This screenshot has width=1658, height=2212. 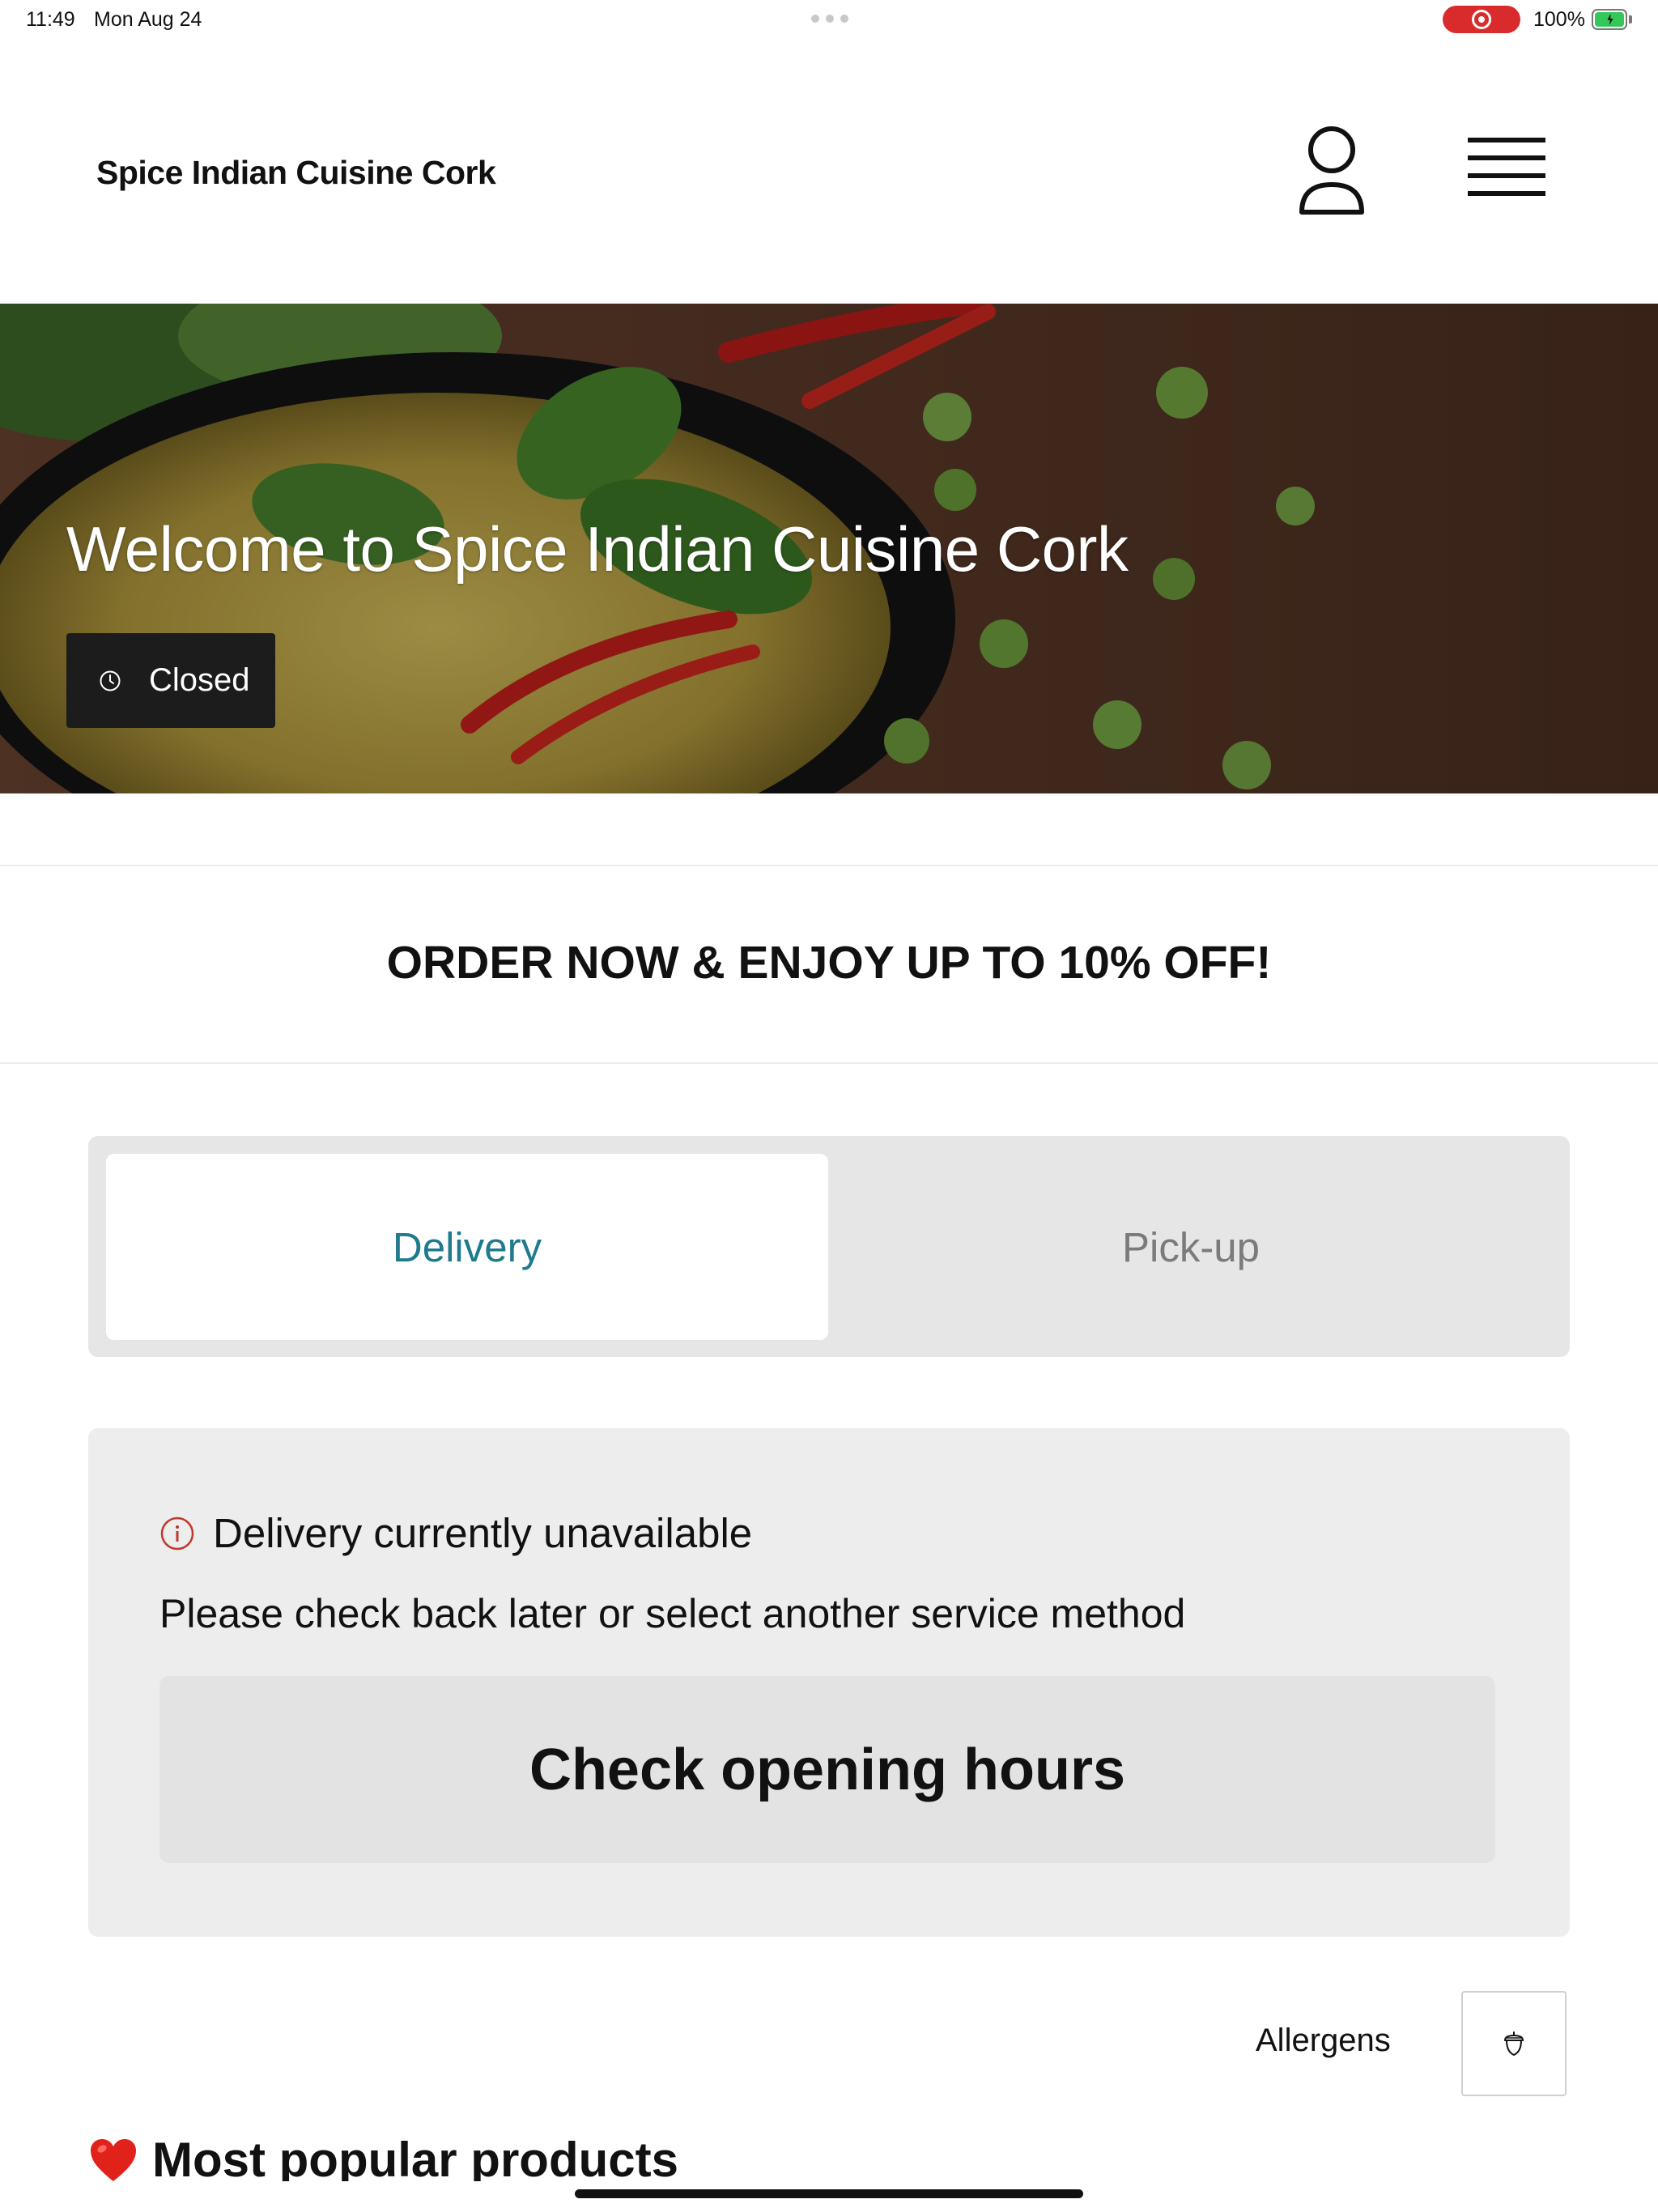 I want to click on user-icon, so click(x=1331, y=170).